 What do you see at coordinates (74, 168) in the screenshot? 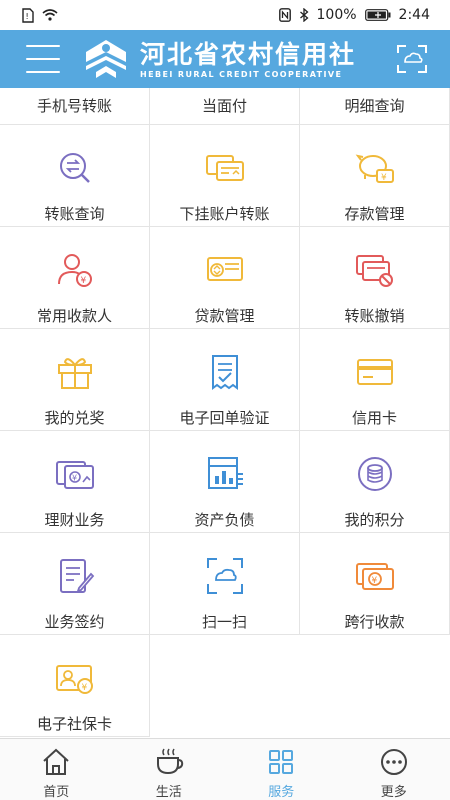
I see `transfer-search-icon` at bounding box center [74, 168].